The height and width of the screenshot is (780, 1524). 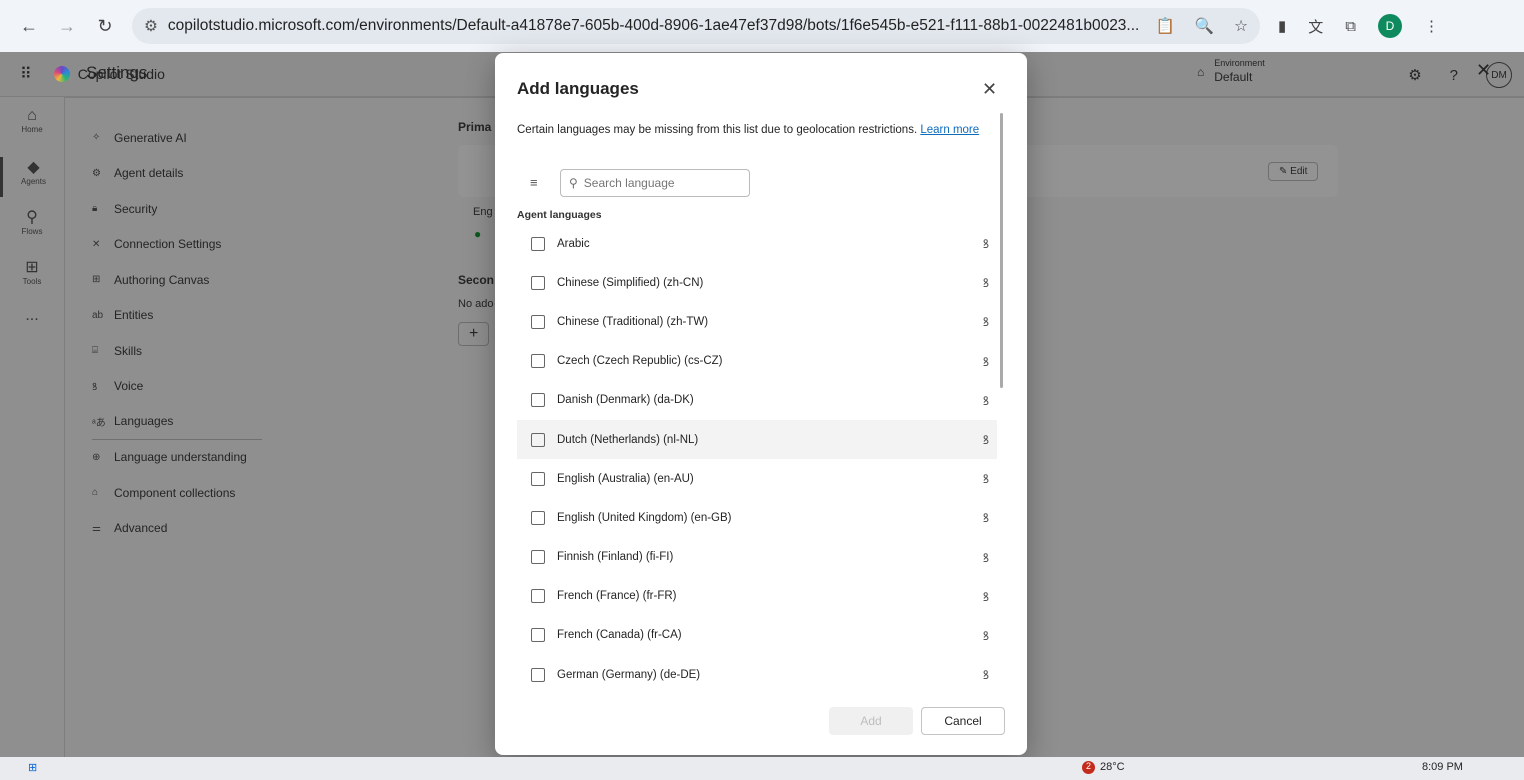 I want to click on nav-authoring-canvas: ⊞ Authoring Canvas, so click(x=177, y=280).